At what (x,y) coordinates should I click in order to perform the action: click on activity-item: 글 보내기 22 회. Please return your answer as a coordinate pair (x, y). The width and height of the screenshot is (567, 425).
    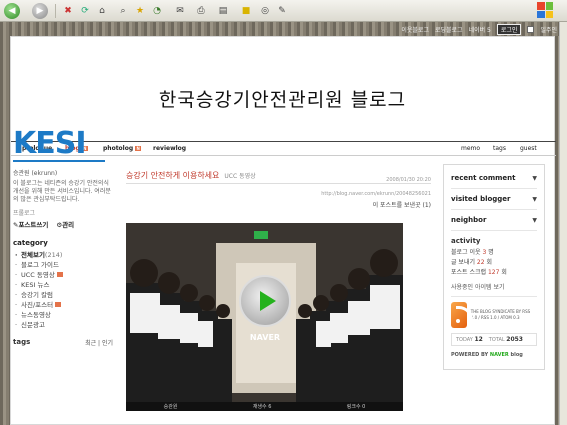
    Looking at the image, I should click on (494, 263).